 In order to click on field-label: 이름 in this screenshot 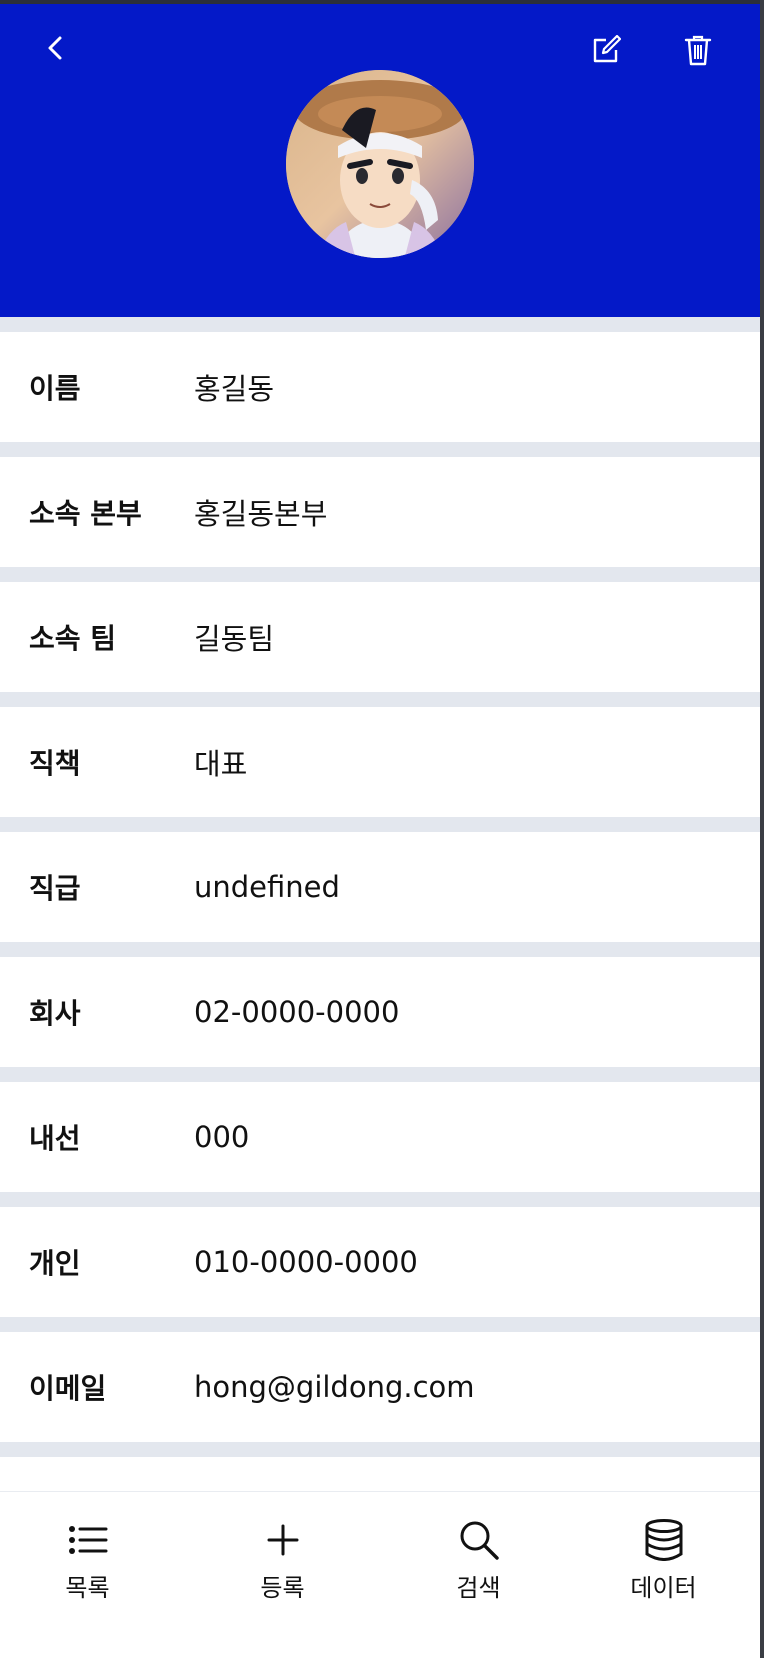, I will do `click(55, 388)`.